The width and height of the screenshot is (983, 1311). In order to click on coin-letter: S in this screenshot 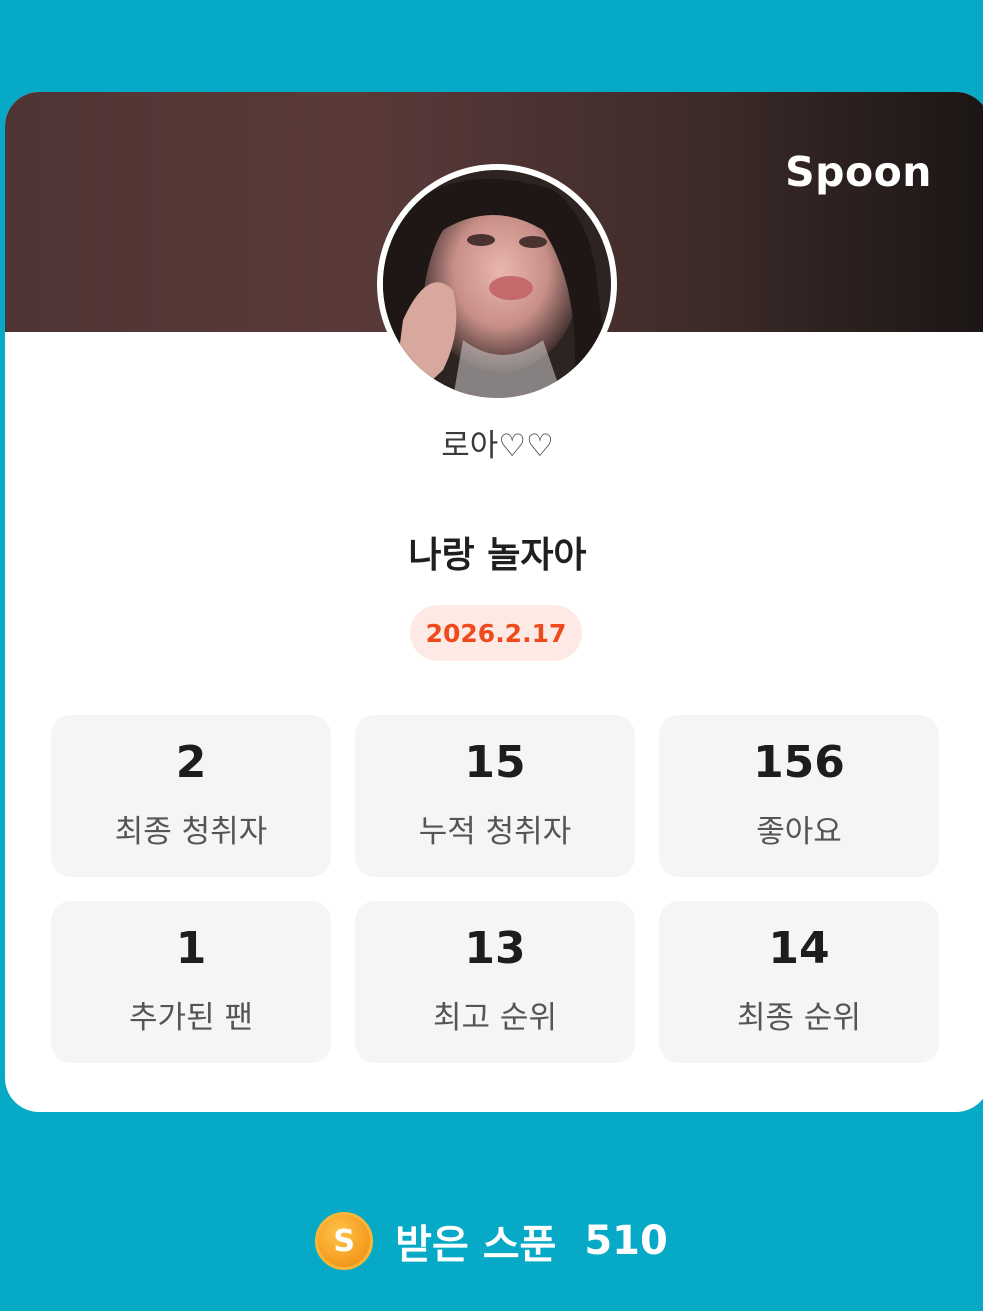, I will do `click(344, 1241)`.